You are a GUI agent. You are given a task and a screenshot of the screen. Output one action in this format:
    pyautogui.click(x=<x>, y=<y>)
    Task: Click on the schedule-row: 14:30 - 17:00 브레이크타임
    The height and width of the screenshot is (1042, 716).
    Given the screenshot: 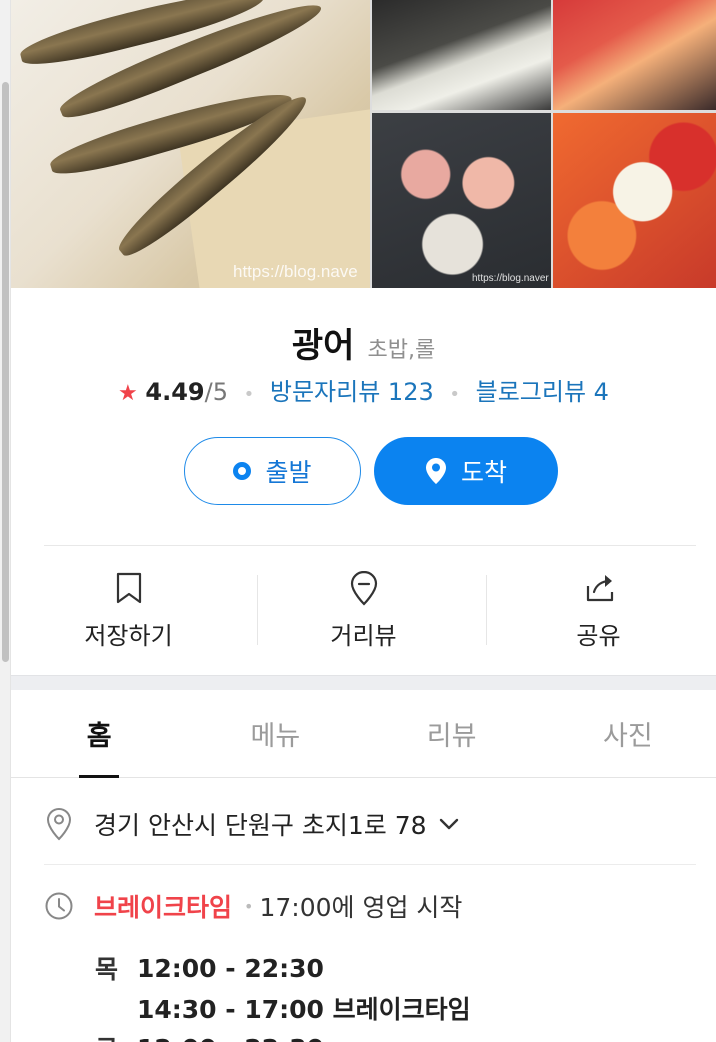 What is the action you would take?
    pyautogui.click(x=283, y=1008)
    